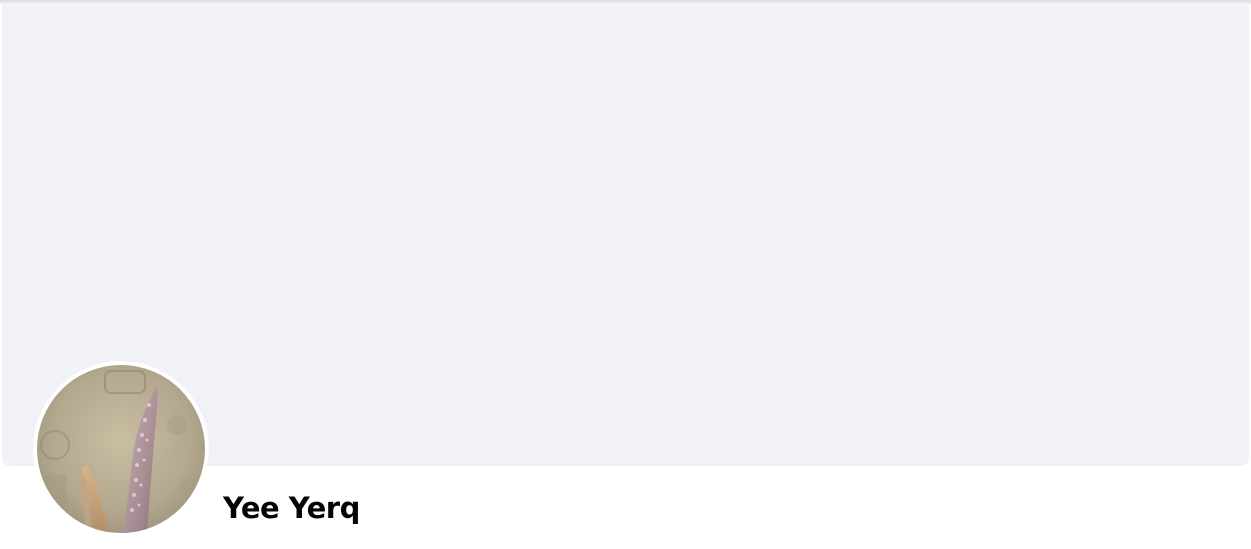  I want to click on avatar-container, so click(121, 449).